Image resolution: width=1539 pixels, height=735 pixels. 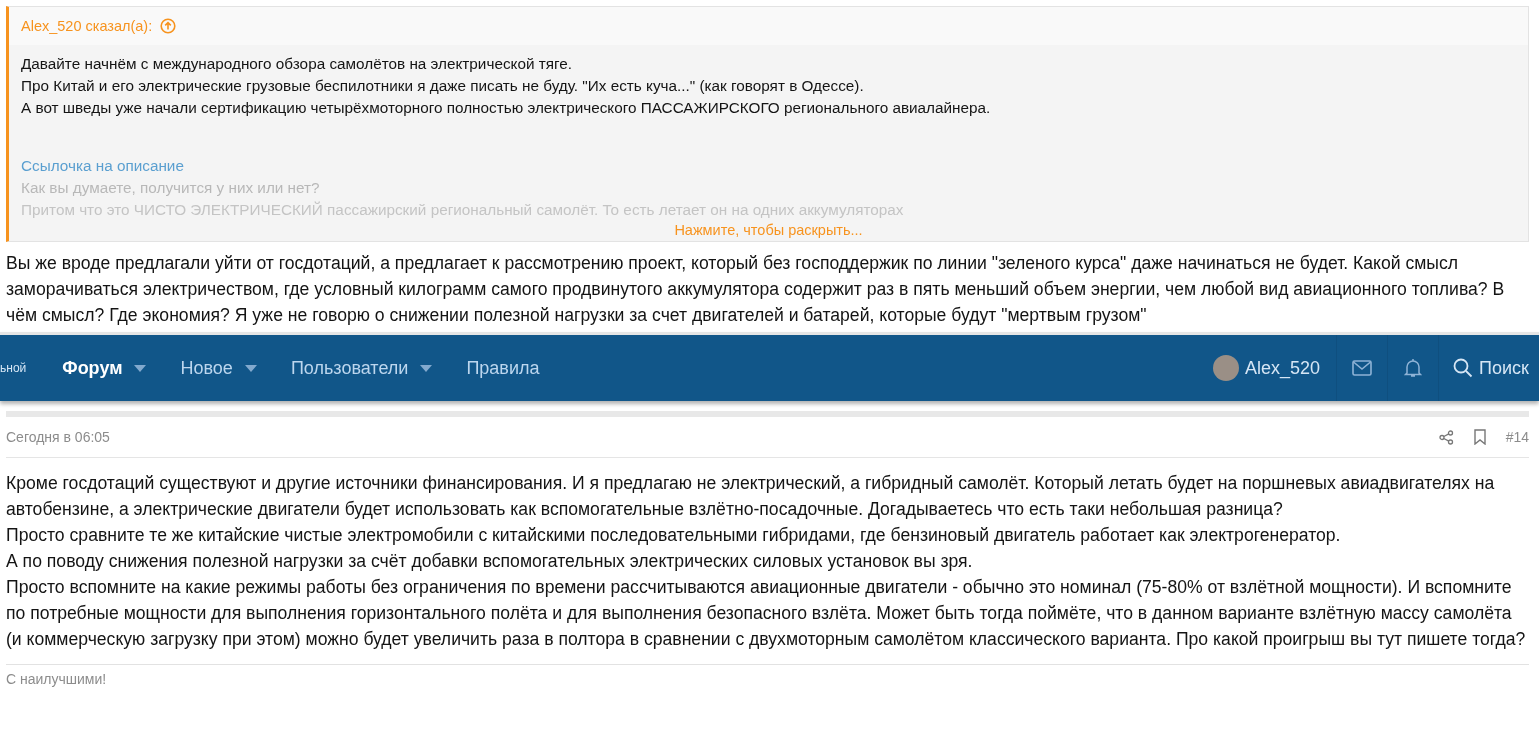 I want to click on nav-tab: Форум, so click(x=92, y=368).